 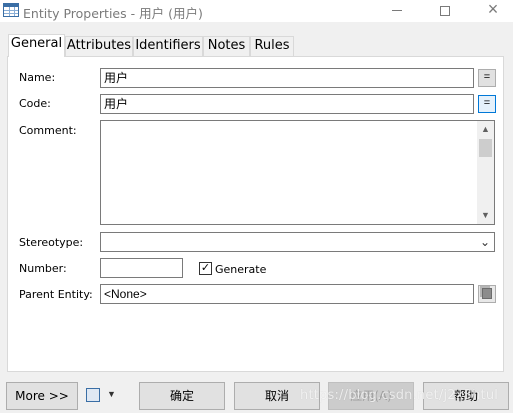 I want to click on minimize-icon, so click(x=397, y=11).